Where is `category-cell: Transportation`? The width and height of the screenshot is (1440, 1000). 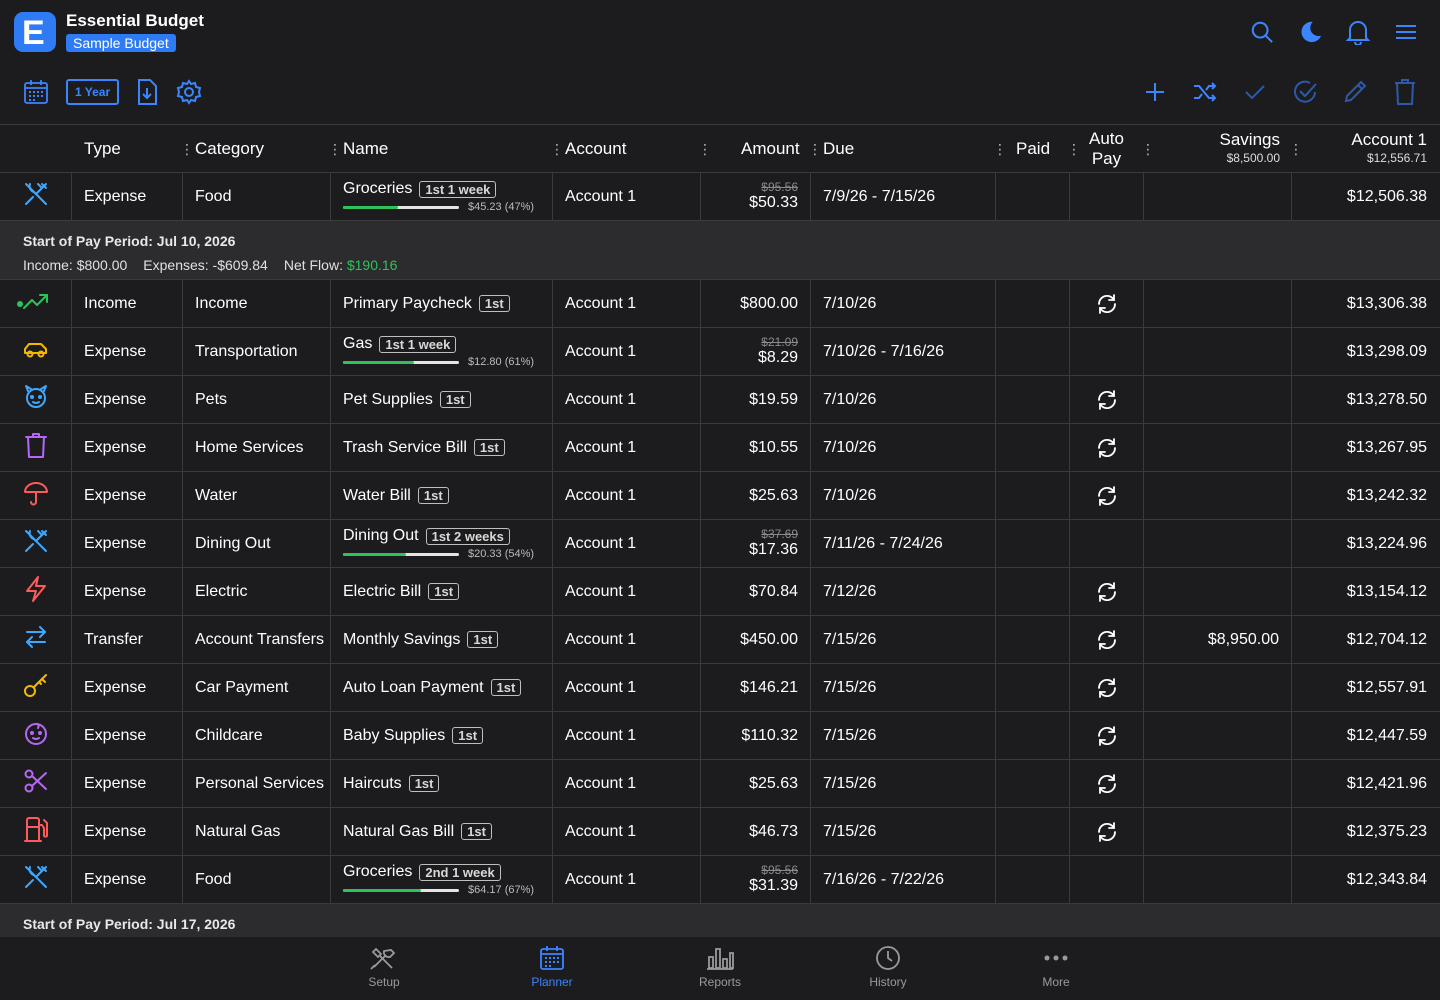 category-cell: Transportation is located at coordinates (257, 351).